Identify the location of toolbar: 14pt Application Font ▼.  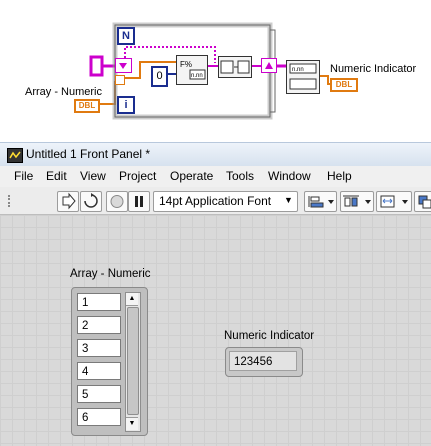
(215, 201).